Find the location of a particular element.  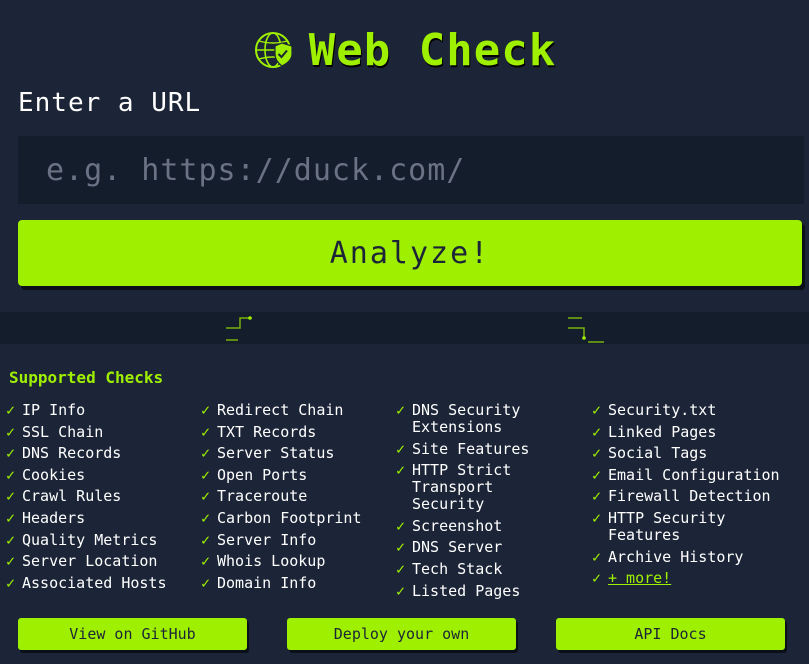

check-item: ✓ Crawl Rules is located at coordinates (106, 496).